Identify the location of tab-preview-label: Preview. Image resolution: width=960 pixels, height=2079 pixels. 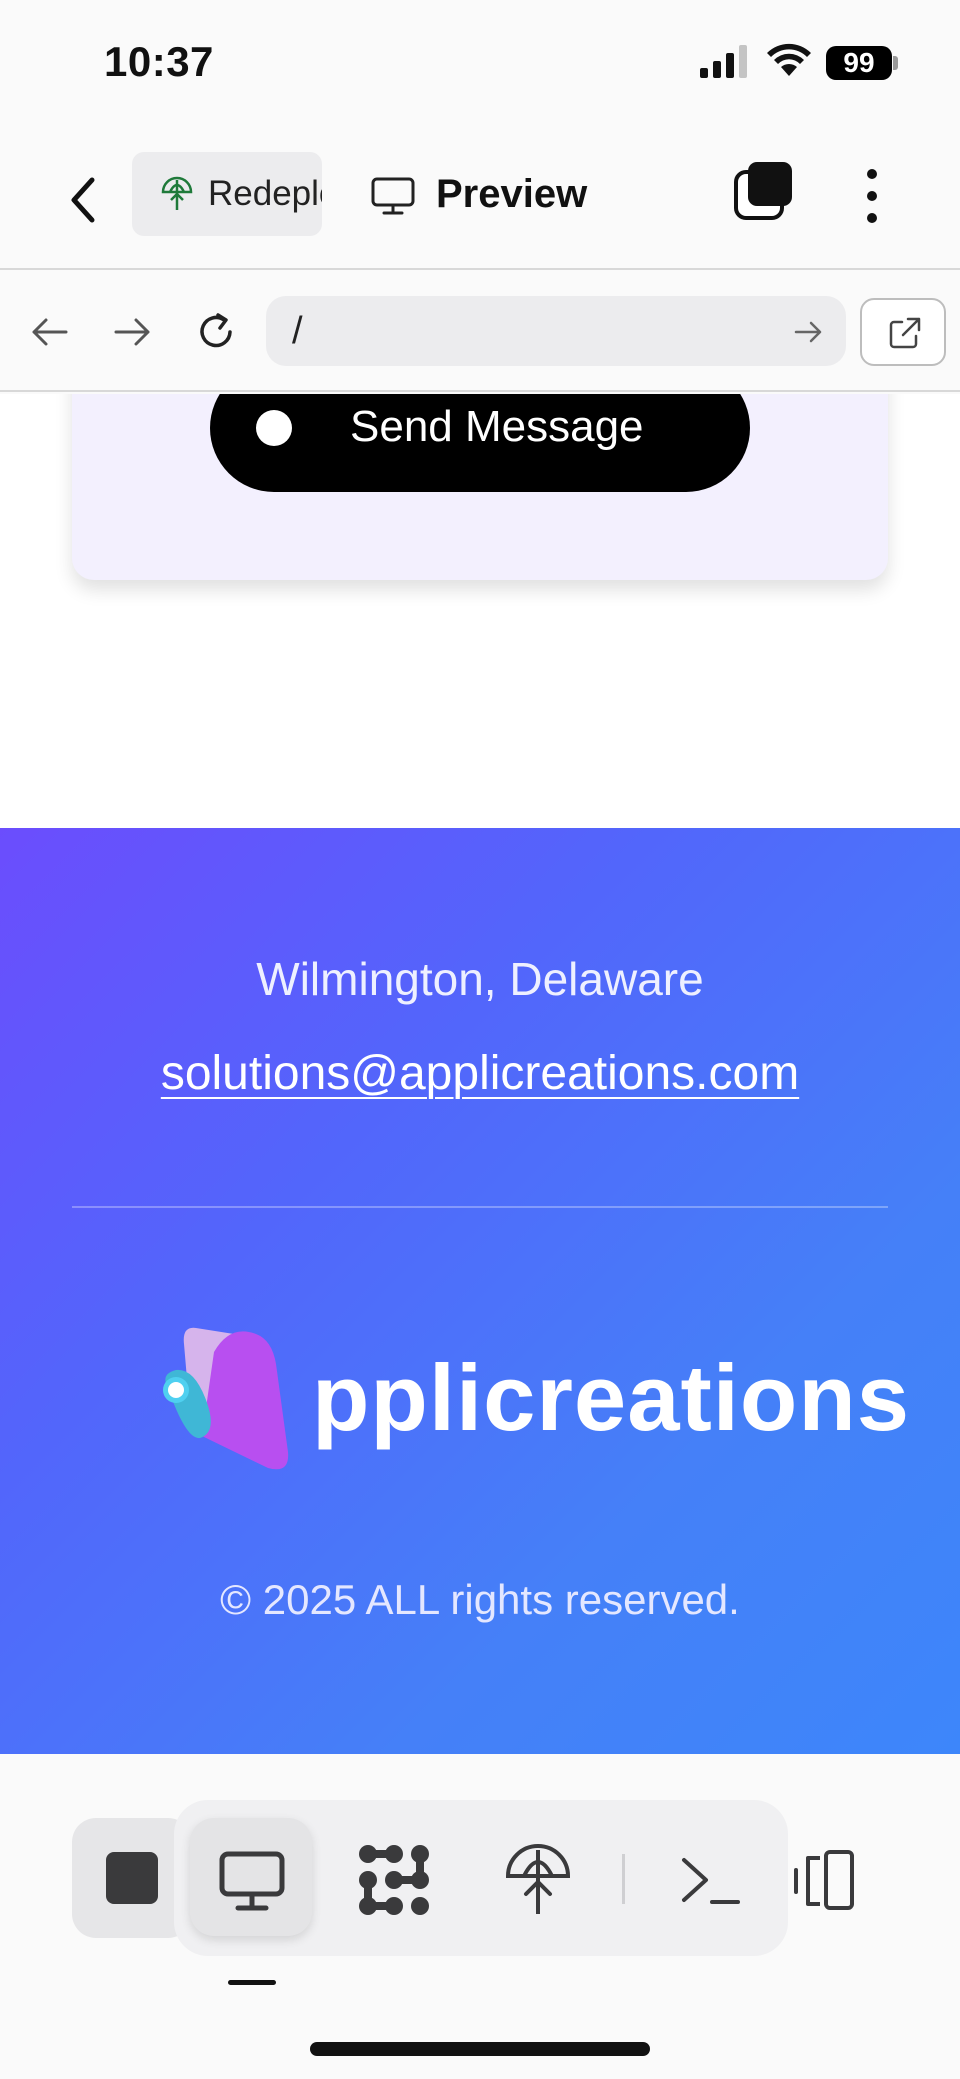
(512, 194).